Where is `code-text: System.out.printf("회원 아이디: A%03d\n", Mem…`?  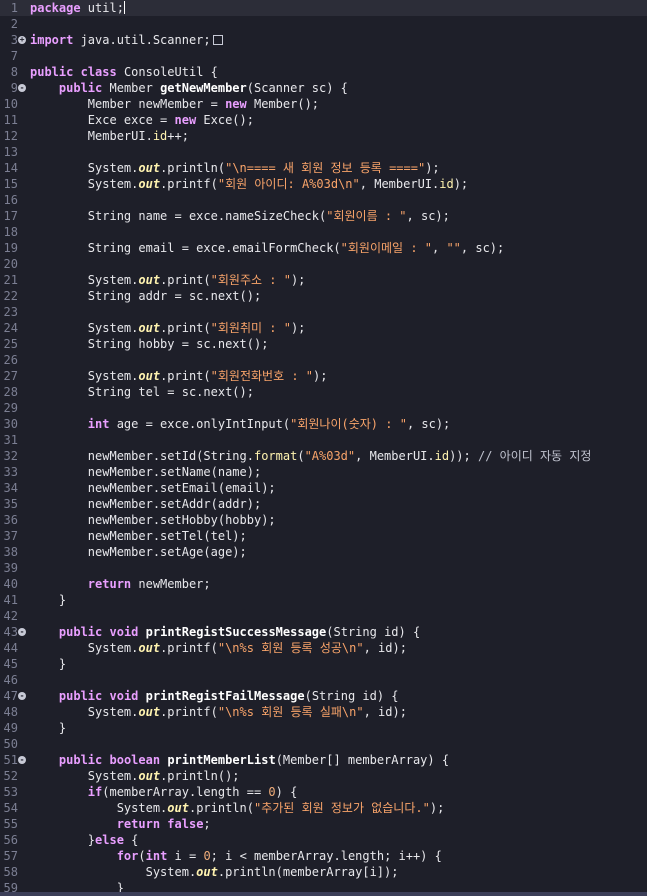 code-text: System.out.printf("회원 아이디: A%03d\n", Mem… is located at coordinates (249, 184).